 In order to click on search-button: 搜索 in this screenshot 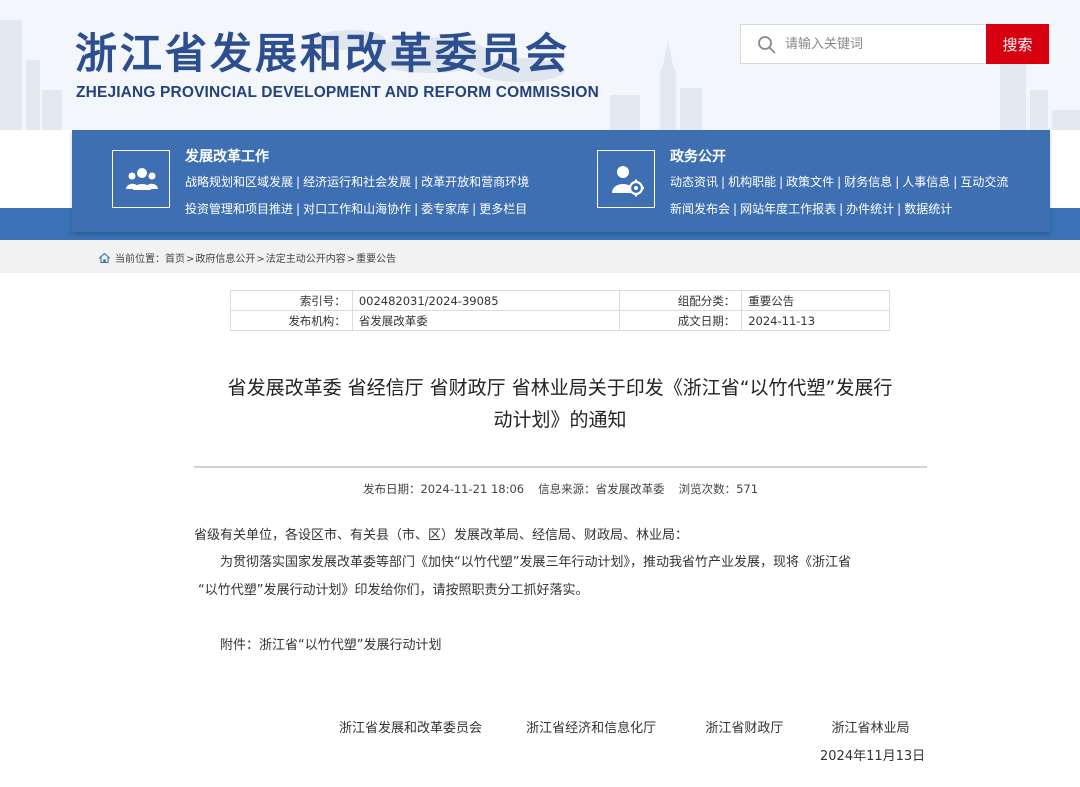, I will do `click(1017, 44)`.